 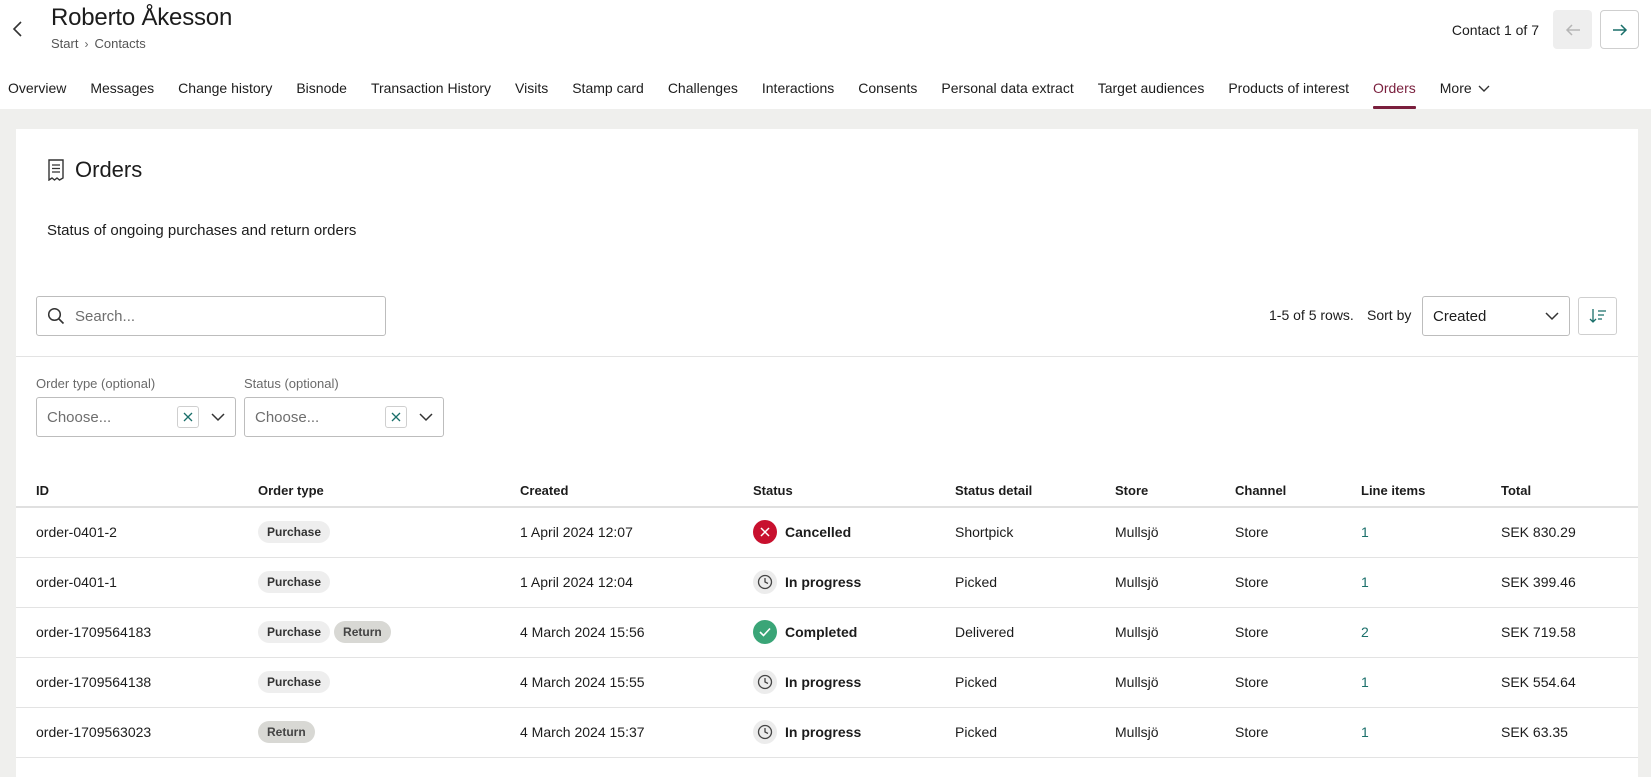 I want to click on clear-status-button, so click(x=396, y=417).